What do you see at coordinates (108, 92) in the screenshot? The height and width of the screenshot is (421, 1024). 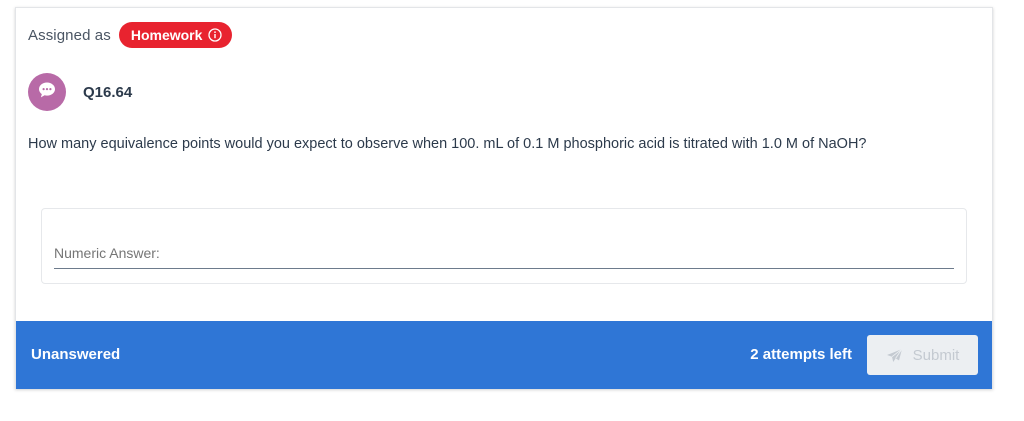 I see `question-number: Q16.64` at bounding box center [108, 92].